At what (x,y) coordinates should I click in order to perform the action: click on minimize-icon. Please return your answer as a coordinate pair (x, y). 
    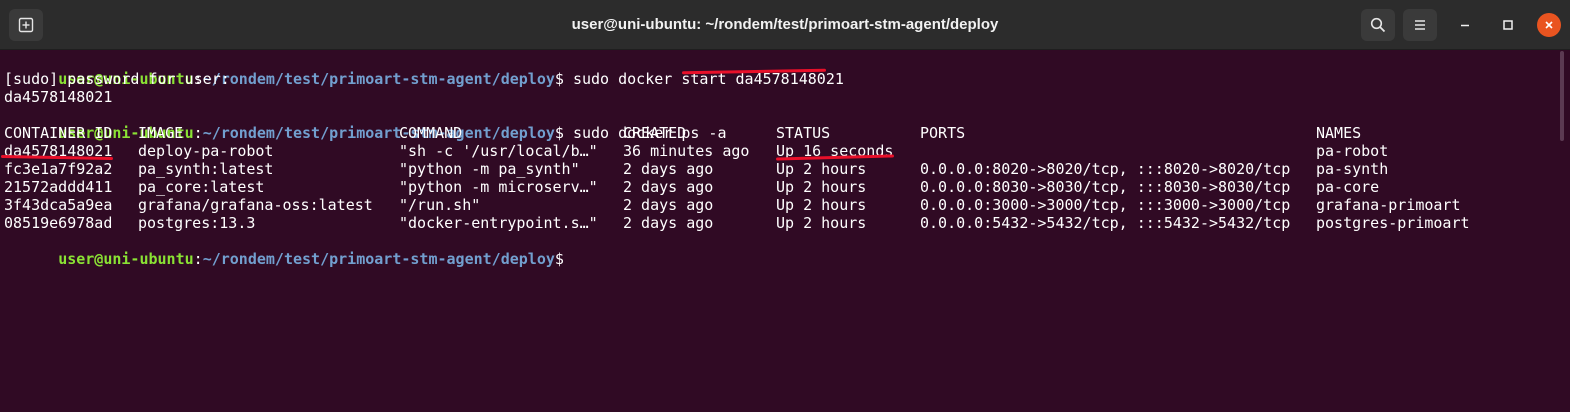
    Looking at the image, I should click on (1465, 25).